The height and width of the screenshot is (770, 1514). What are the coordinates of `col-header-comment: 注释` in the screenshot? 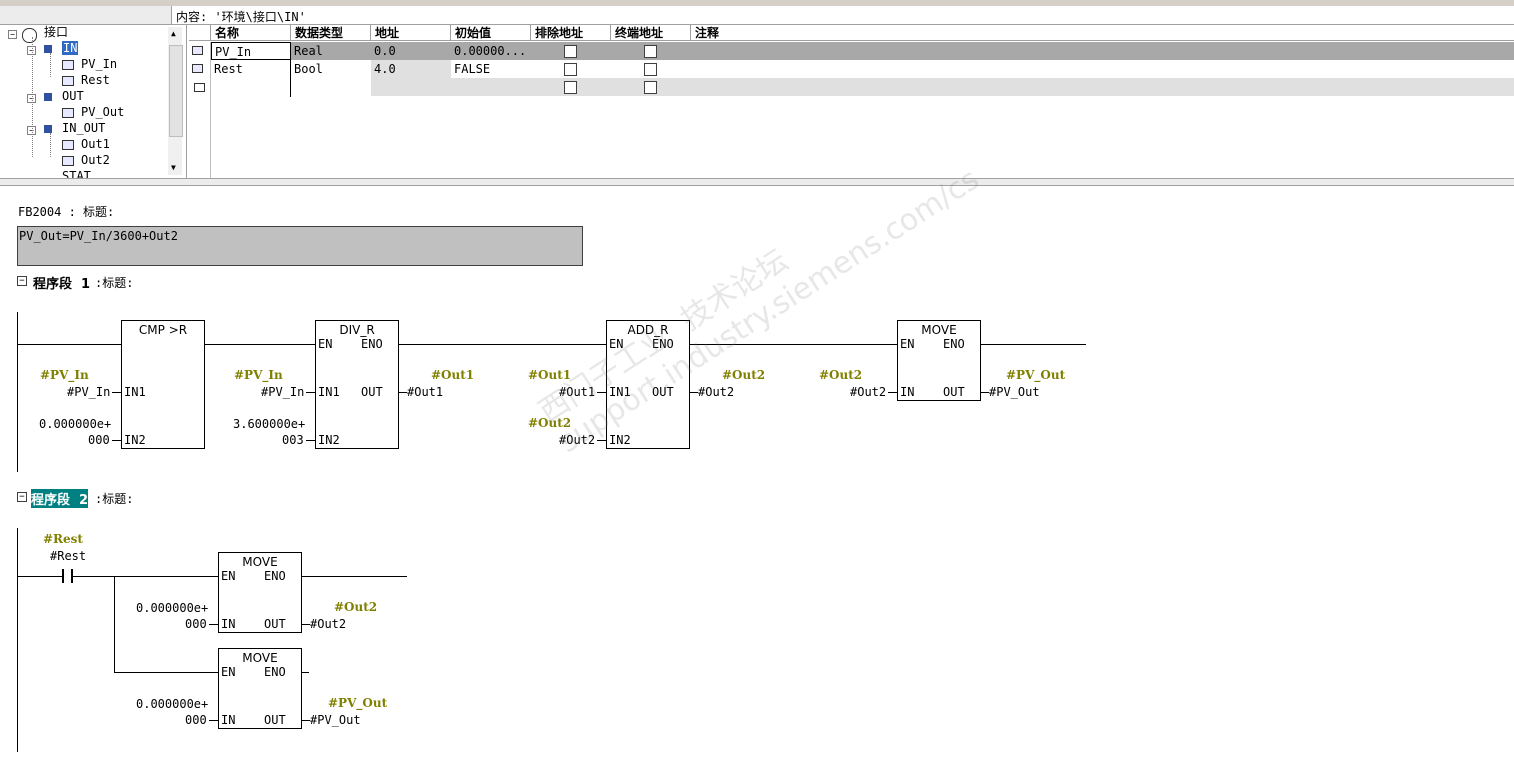 It's located at (1102, 33).